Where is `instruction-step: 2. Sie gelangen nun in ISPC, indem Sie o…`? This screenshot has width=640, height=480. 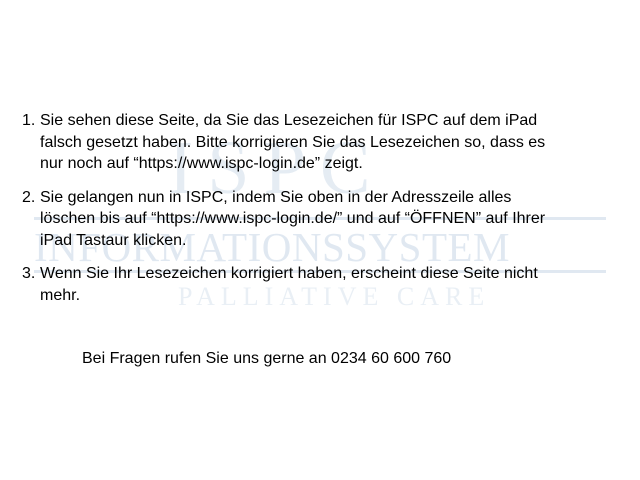 instruction-step: 2. Sie gelangen nun in ISPC, indem Sie o… is located at coordinates (322, 219).